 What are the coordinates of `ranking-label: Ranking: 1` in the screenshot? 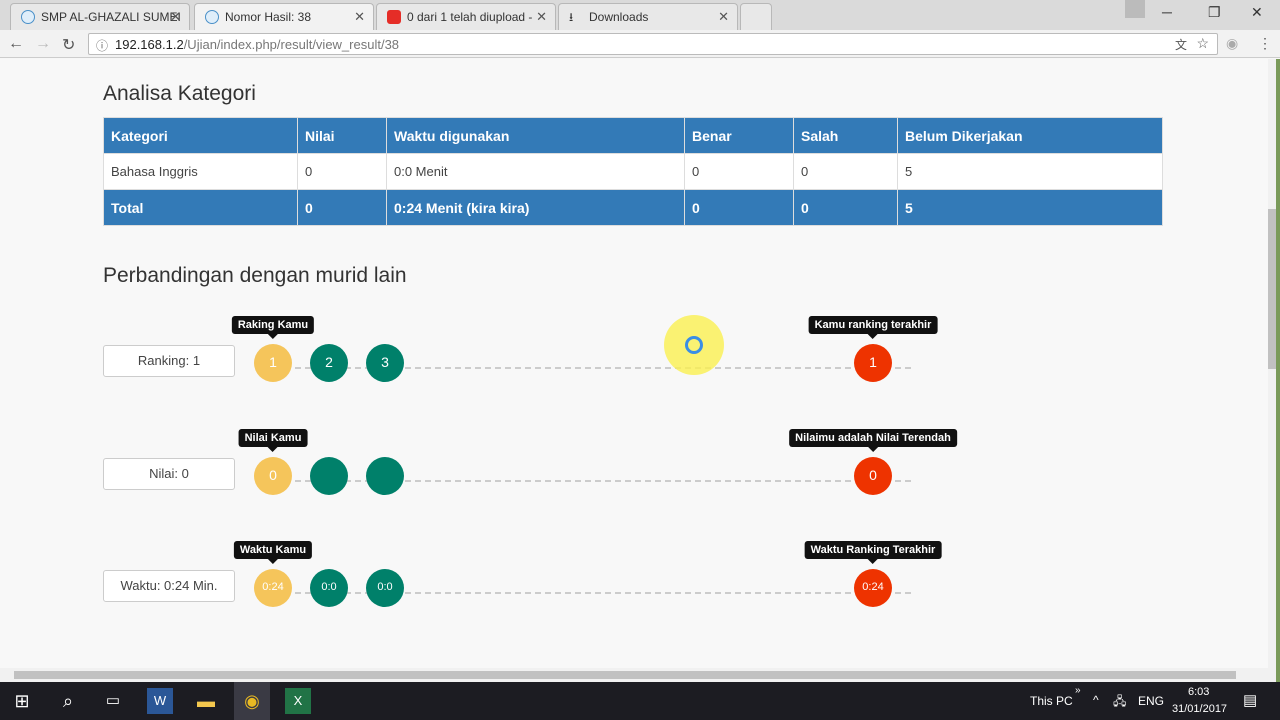 It's located at (169, 361).